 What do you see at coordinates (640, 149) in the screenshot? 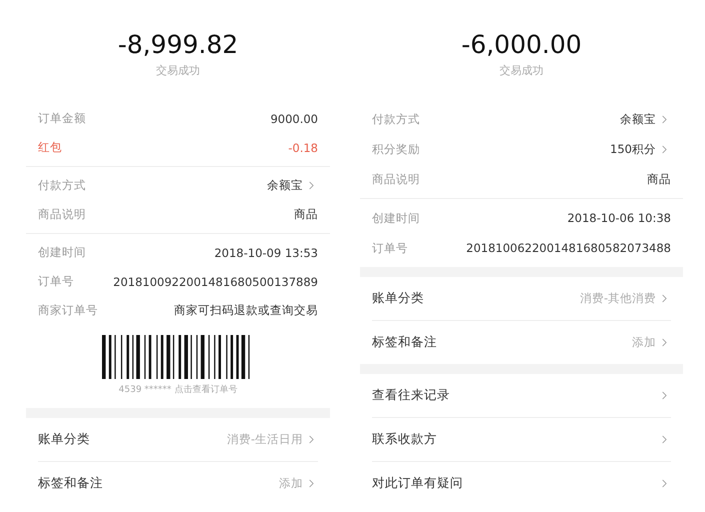
I see `detail-value: 150积分` at bounding box center [640, 149].